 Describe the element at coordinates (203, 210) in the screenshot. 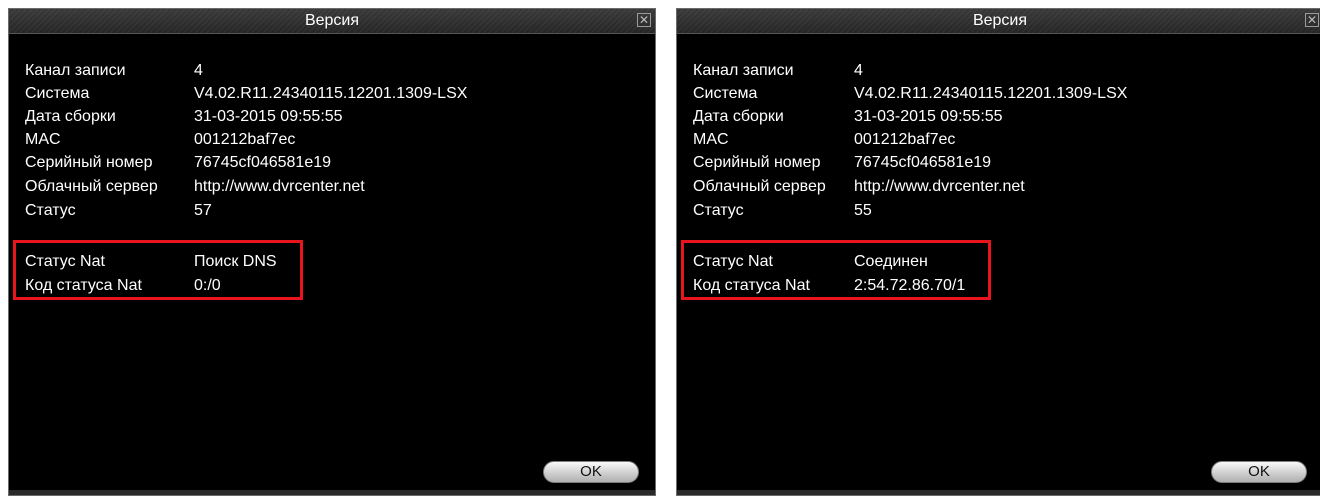

I see `value-status: 57` at that location.